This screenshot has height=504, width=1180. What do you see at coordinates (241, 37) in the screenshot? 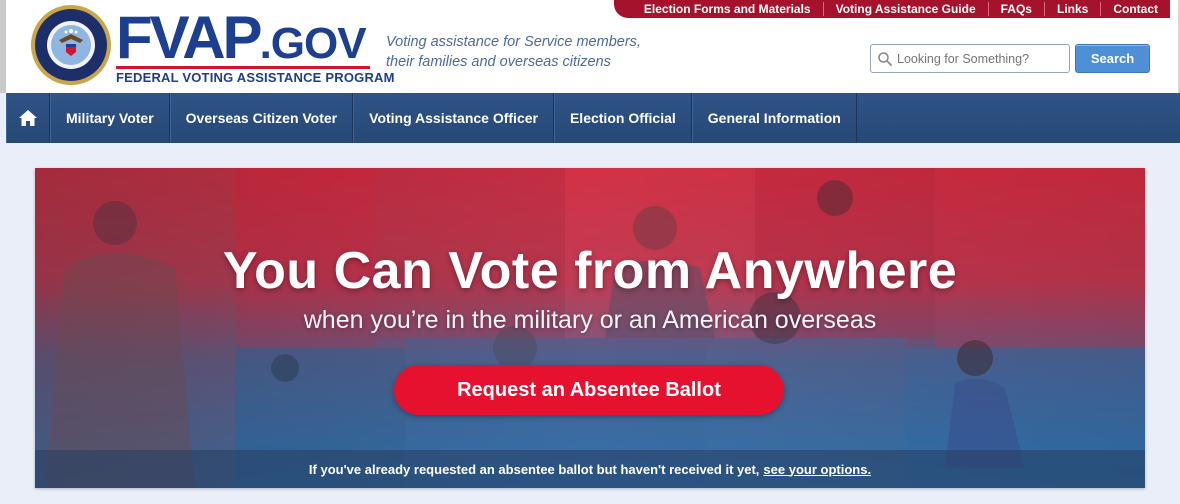
I see `logo-wordmark: FVAP.GOV` at bounding box center [241, 37].